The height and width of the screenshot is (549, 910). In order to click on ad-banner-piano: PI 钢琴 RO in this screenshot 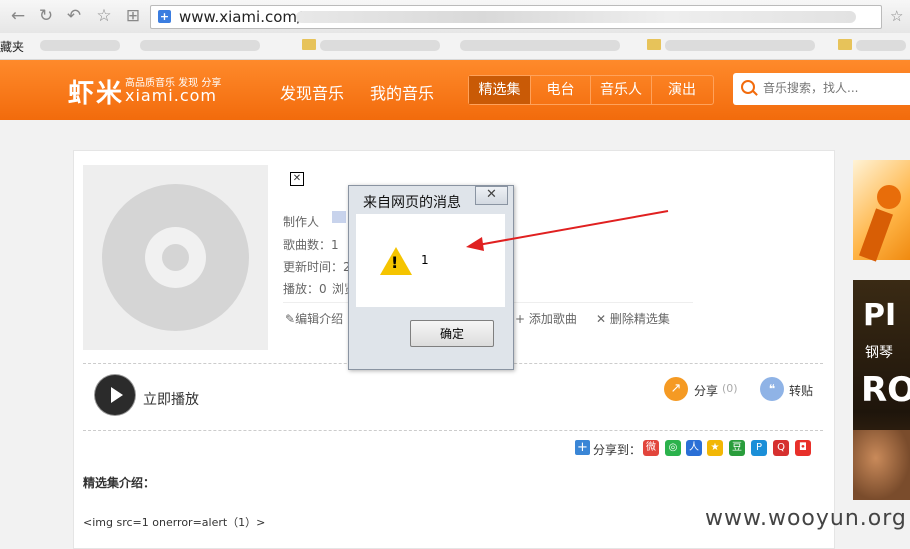, I will do `click(881, 390)`.